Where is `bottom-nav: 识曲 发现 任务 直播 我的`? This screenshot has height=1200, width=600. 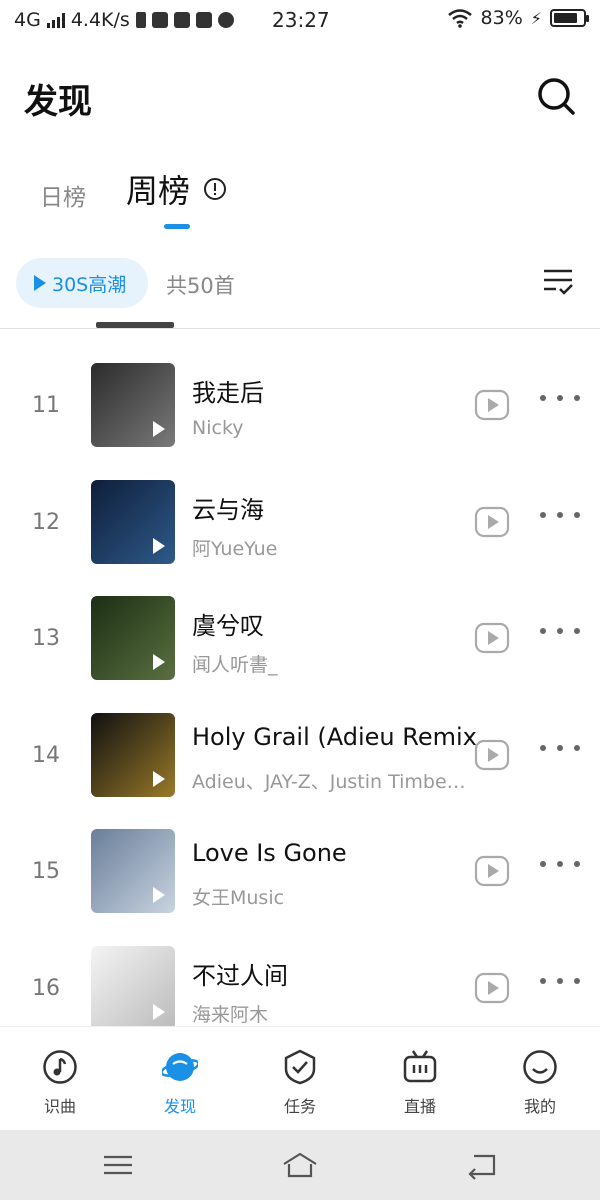 bottom-nav: 识曲 发现 任务 直播 我的 is located at coordinates (300, 1078).